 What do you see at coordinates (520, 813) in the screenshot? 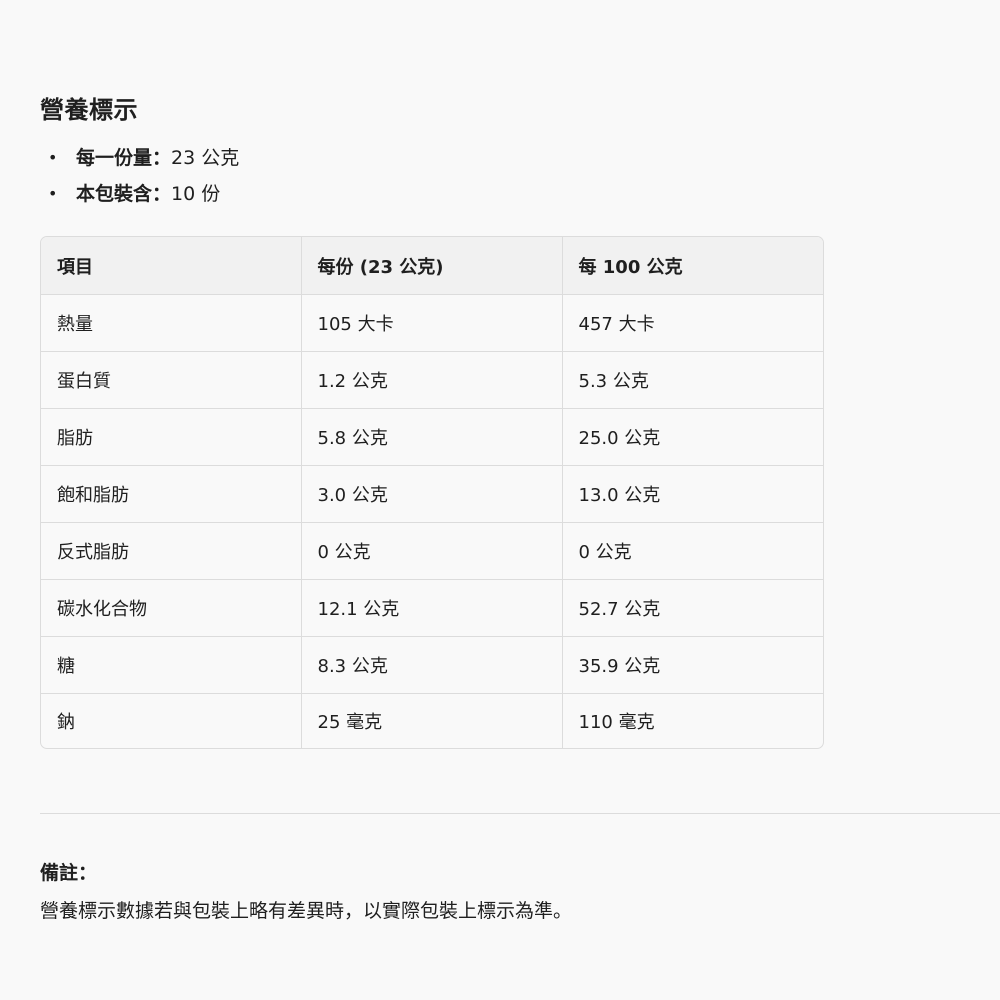
I see `section-divider` at bounding box center [520, 813].